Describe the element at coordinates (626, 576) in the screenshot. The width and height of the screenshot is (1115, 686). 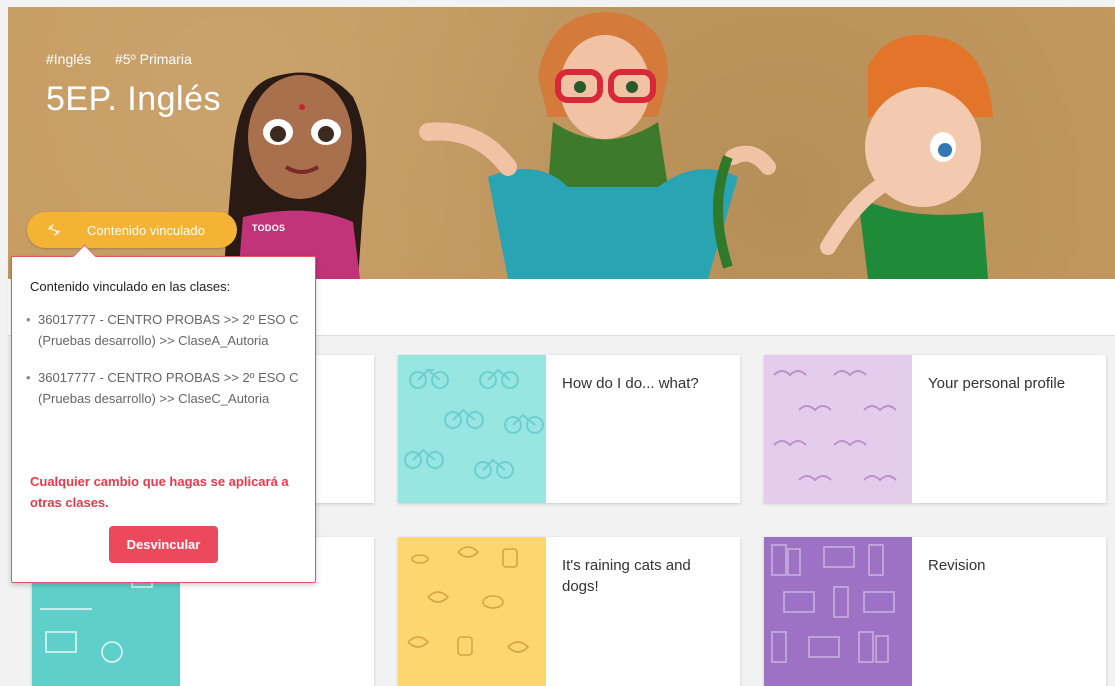
I see `unit-title: It's raining cats and dogs!` at that location.